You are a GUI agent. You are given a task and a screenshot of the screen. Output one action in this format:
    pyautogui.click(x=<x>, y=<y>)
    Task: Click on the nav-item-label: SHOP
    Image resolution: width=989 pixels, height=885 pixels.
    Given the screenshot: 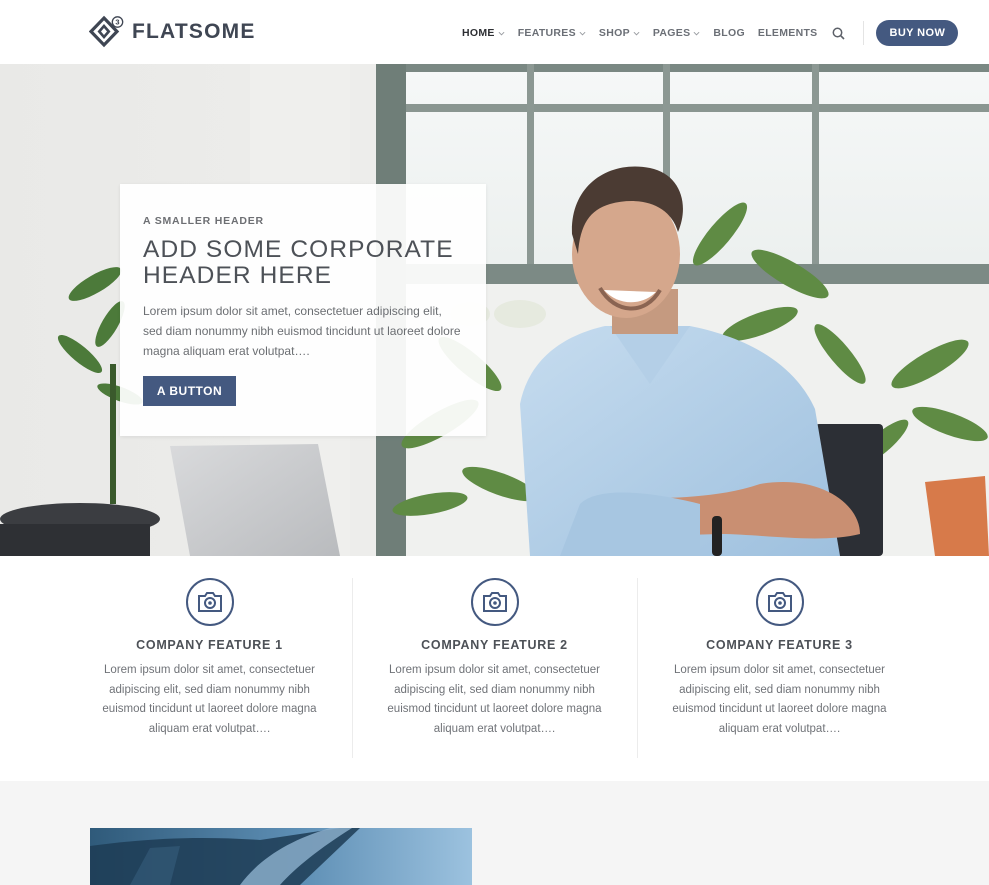 What is the action you would take?
    pyautogui.click(x=614, y=33)
    